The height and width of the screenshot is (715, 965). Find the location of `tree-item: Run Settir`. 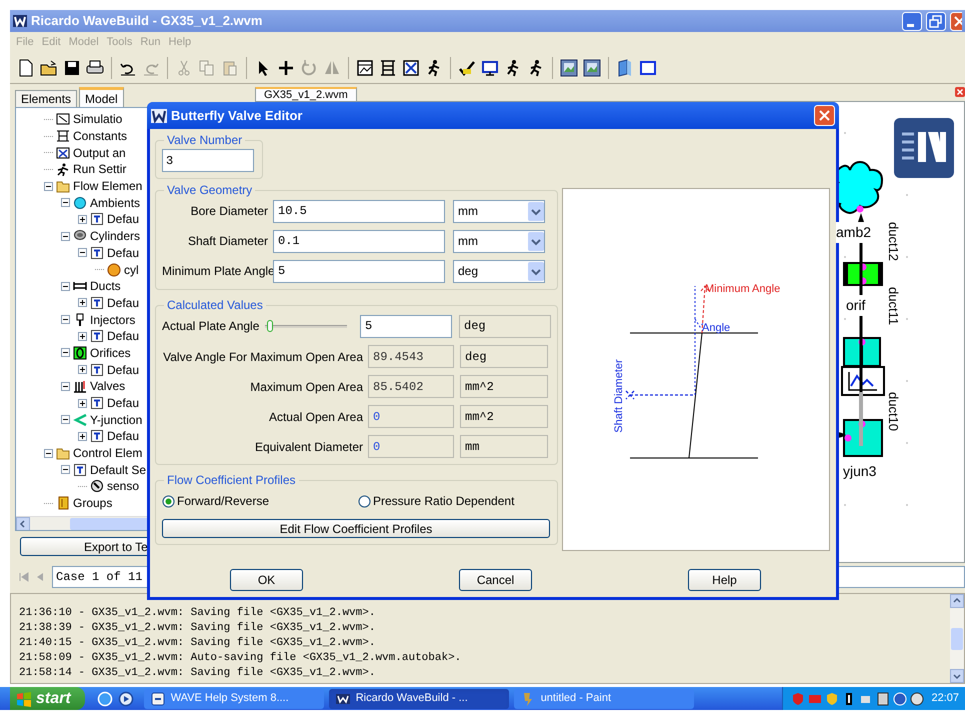

tree-item: Run Settir is located at coordinates (99, 169).